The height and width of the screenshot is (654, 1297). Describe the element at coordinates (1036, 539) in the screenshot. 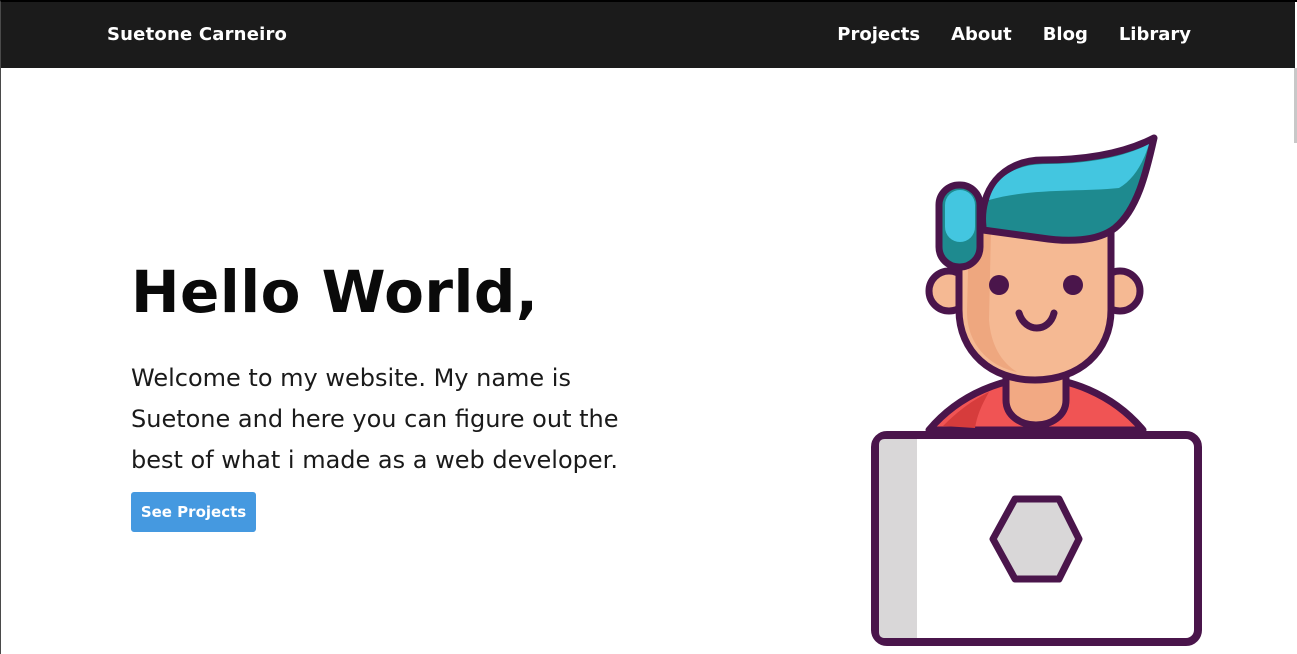

I see `laptop-logo-hexagon` at that location.